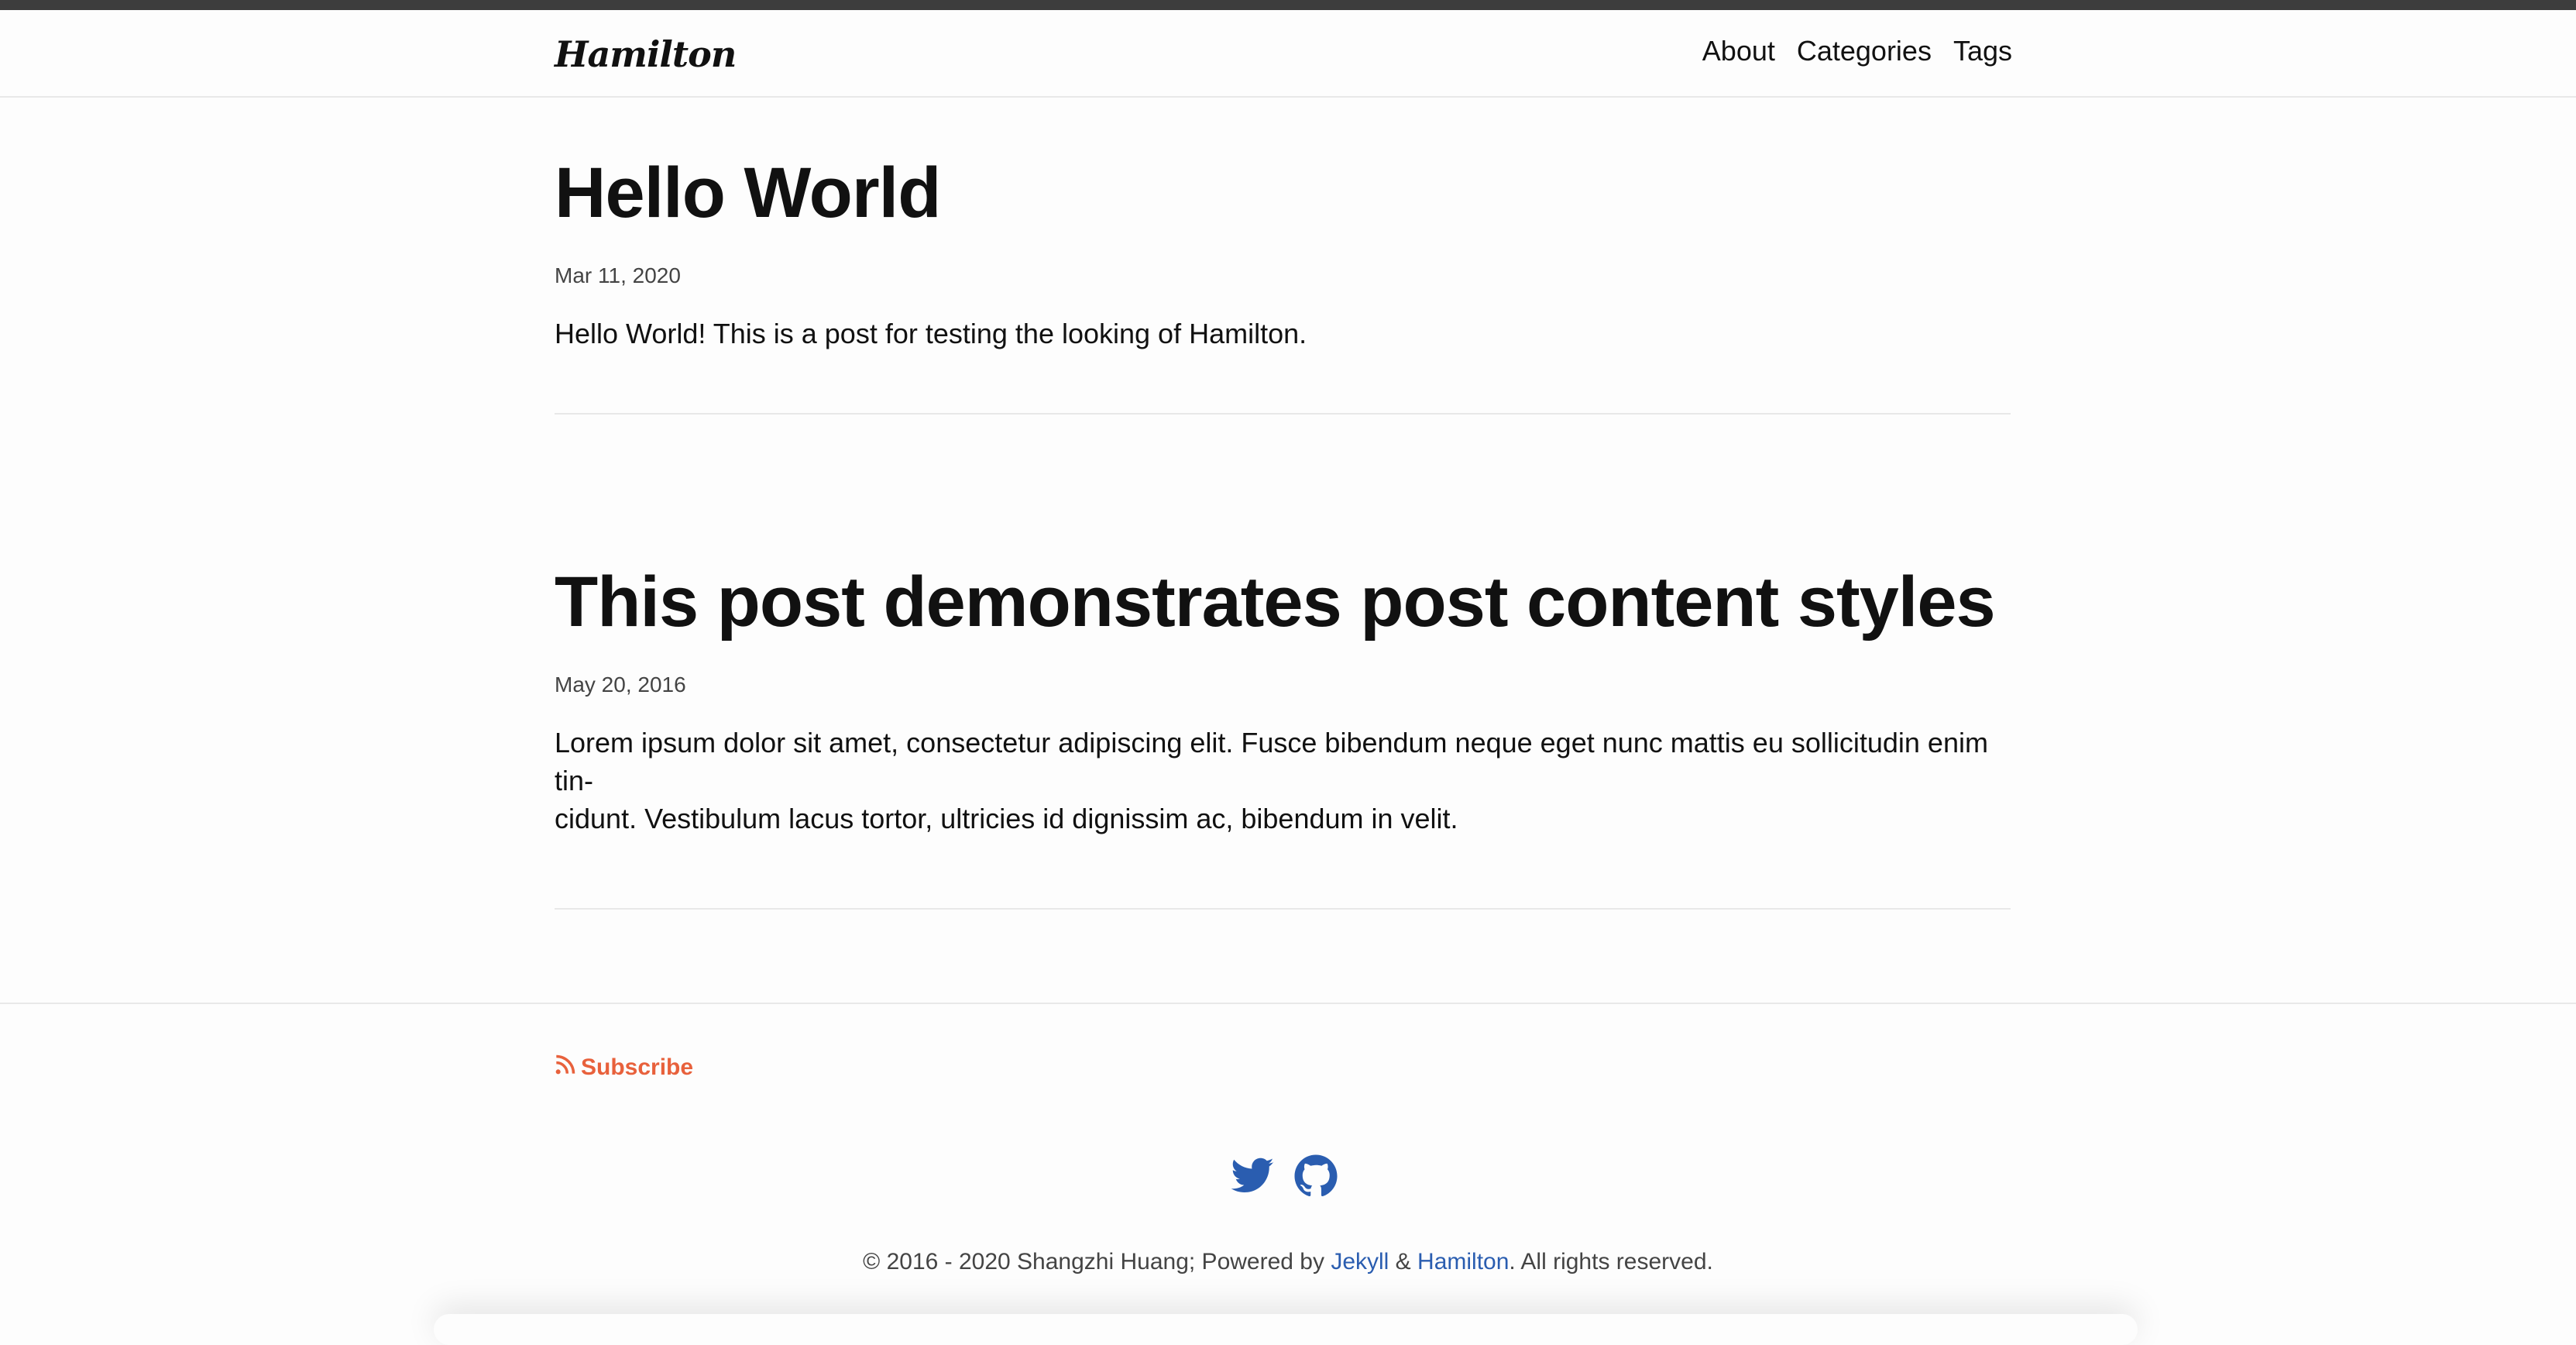  Describe the element at coordinates (565, 1068) in the screenshot. I see `rss-icon` at that location.